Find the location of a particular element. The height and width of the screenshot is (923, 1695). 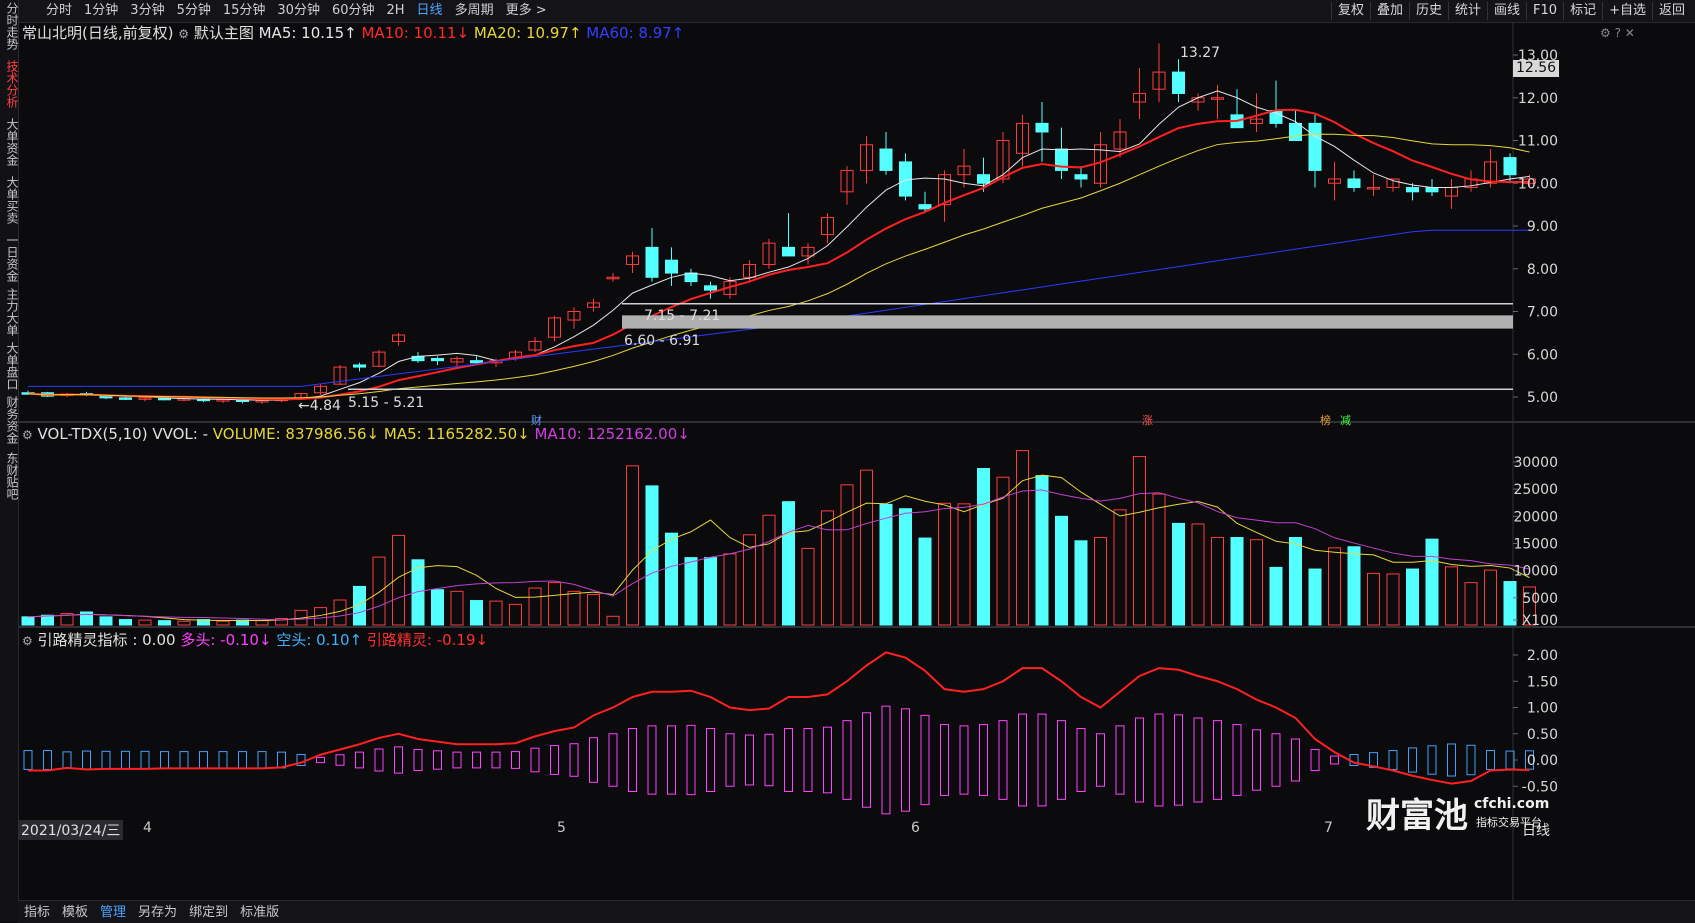

tab-2: 3分钟 is located at coordinates (147, 11).